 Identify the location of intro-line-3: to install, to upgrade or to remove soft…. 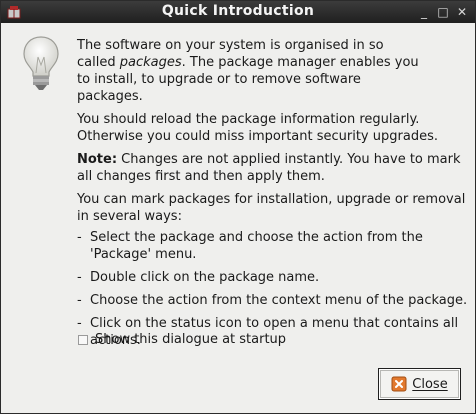
(219, 79).